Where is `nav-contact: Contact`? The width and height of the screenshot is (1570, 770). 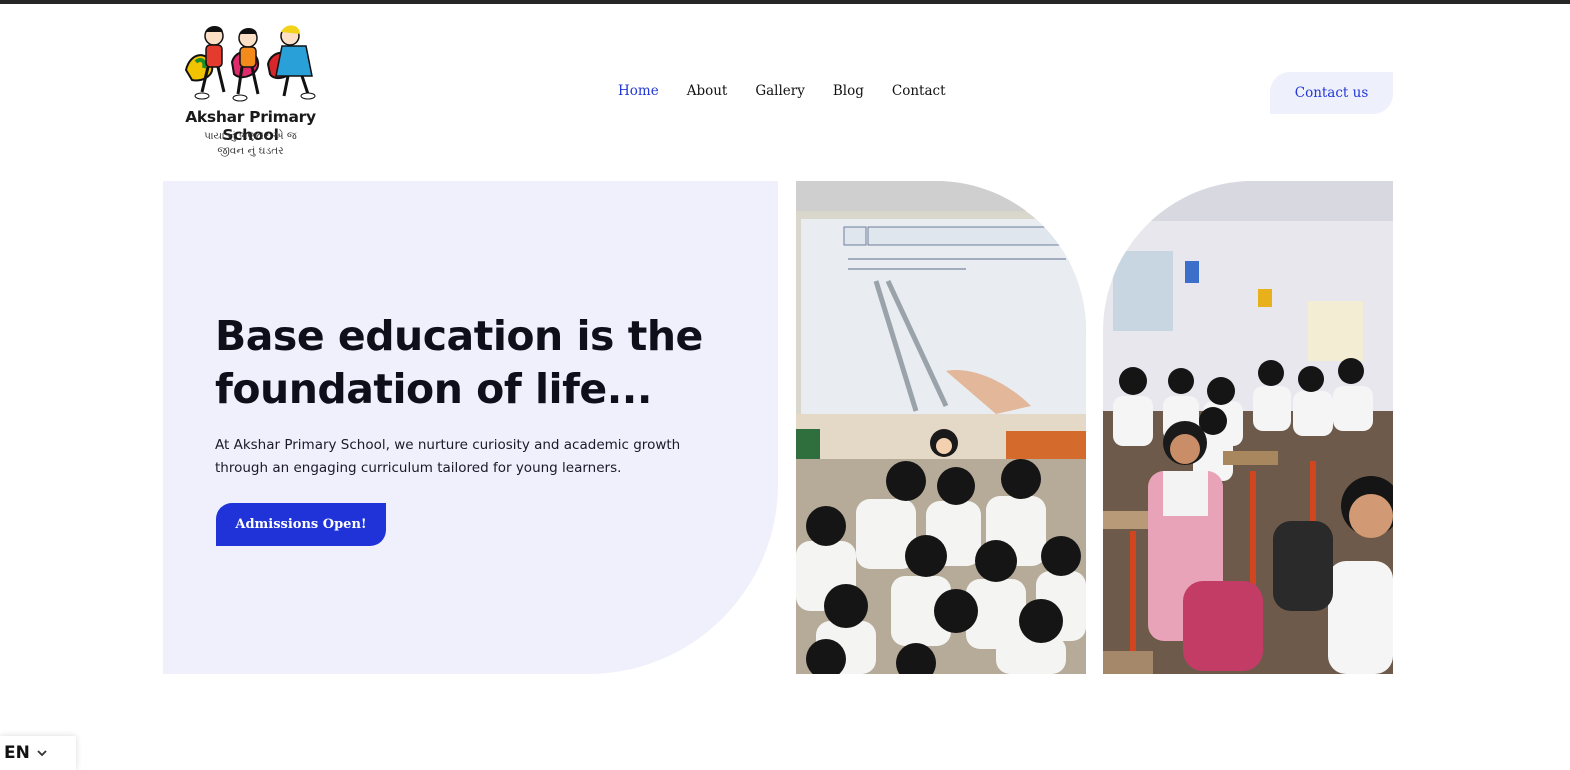
nav-contact: Contact is located at coordinates (919, 91).